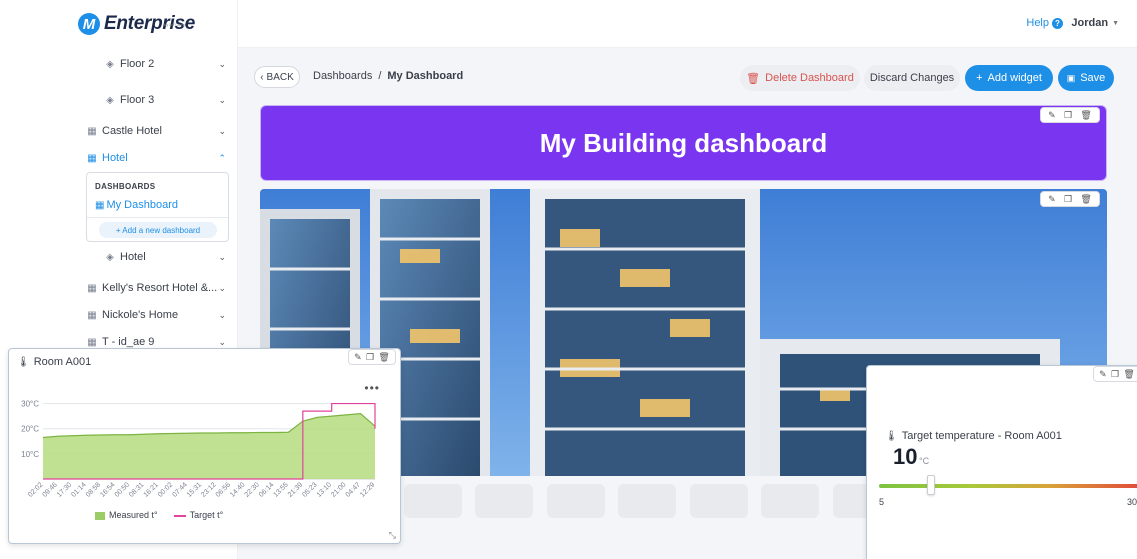 The image size is (1137, 559). What do you see at coordinates (151, 489) in the screenshot?
I see `x-tick-label: 16:21` at bounding box center [151, 489].